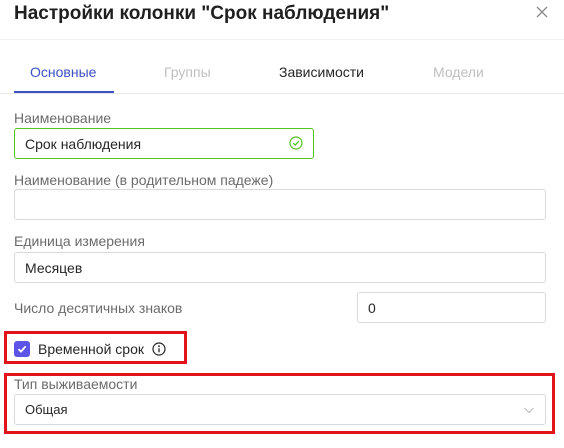 Image resolution: width=564 pixels, height=448 pixels. I want to click on name-field: Срок наблюдения, so click(164, 143).